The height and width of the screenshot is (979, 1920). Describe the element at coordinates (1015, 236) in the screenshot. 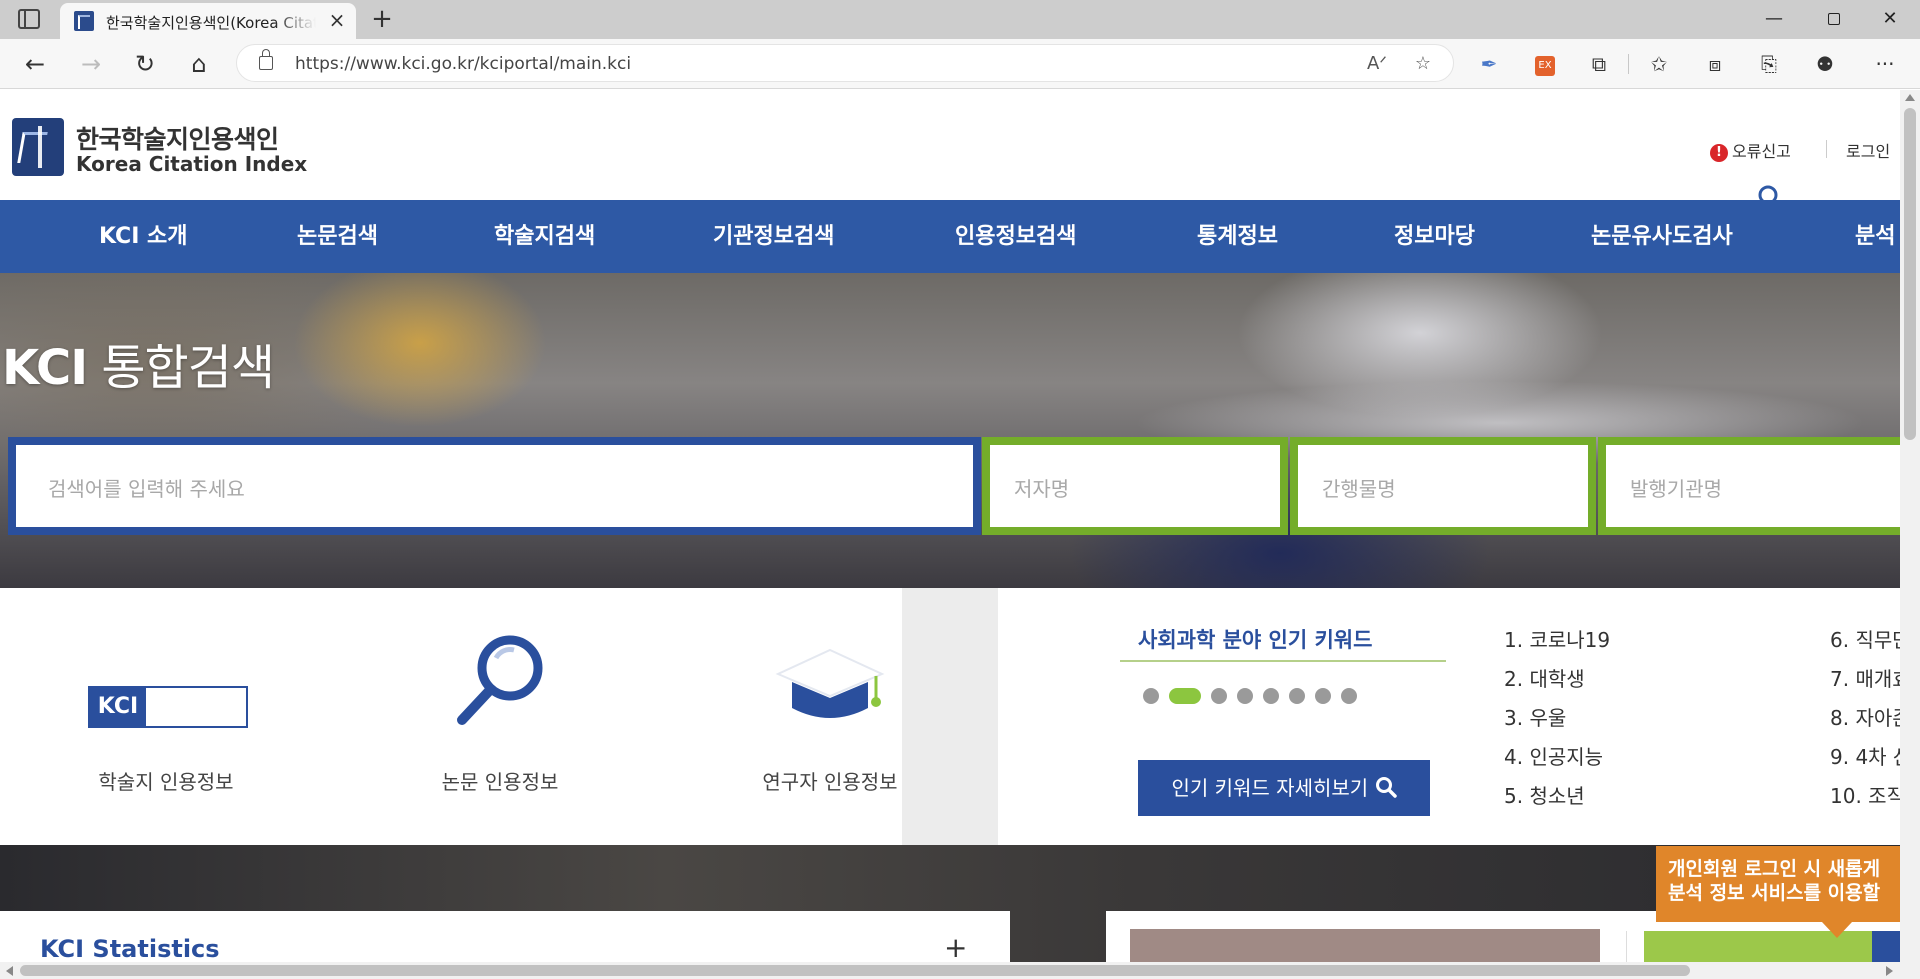

I see `nav-item-citation-search: 인용정보검색` at that location.